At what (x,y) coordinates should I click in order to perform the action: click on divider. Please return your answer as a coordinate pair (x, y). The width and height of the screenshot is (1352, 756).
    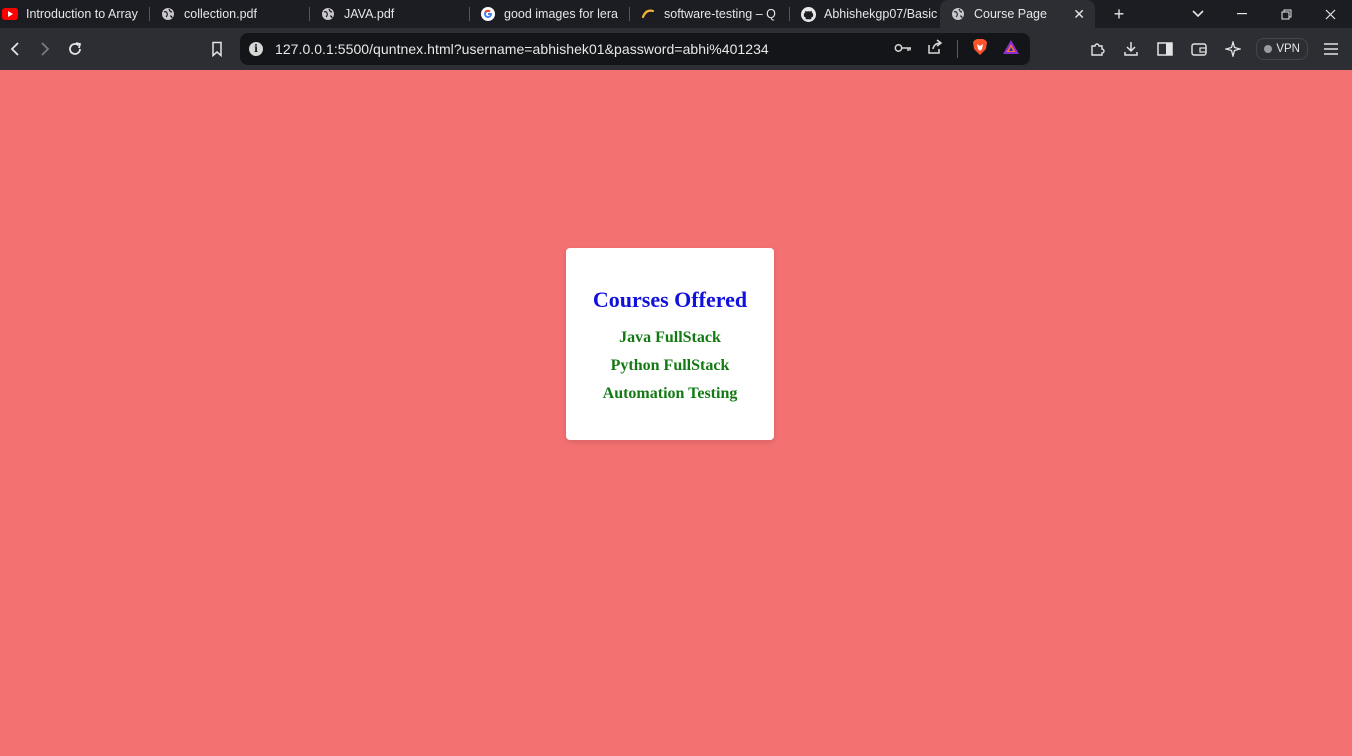
    Looking at the image, I should click on (957, 49).